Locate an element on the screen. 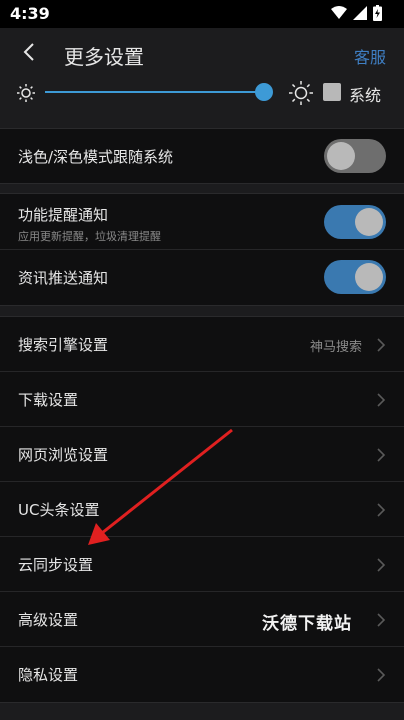 The height and width of the screenshot is (720, 404). follow-system-theme-row: 浅色/深色模式跟随系统 is located at coordinates (202, 156).